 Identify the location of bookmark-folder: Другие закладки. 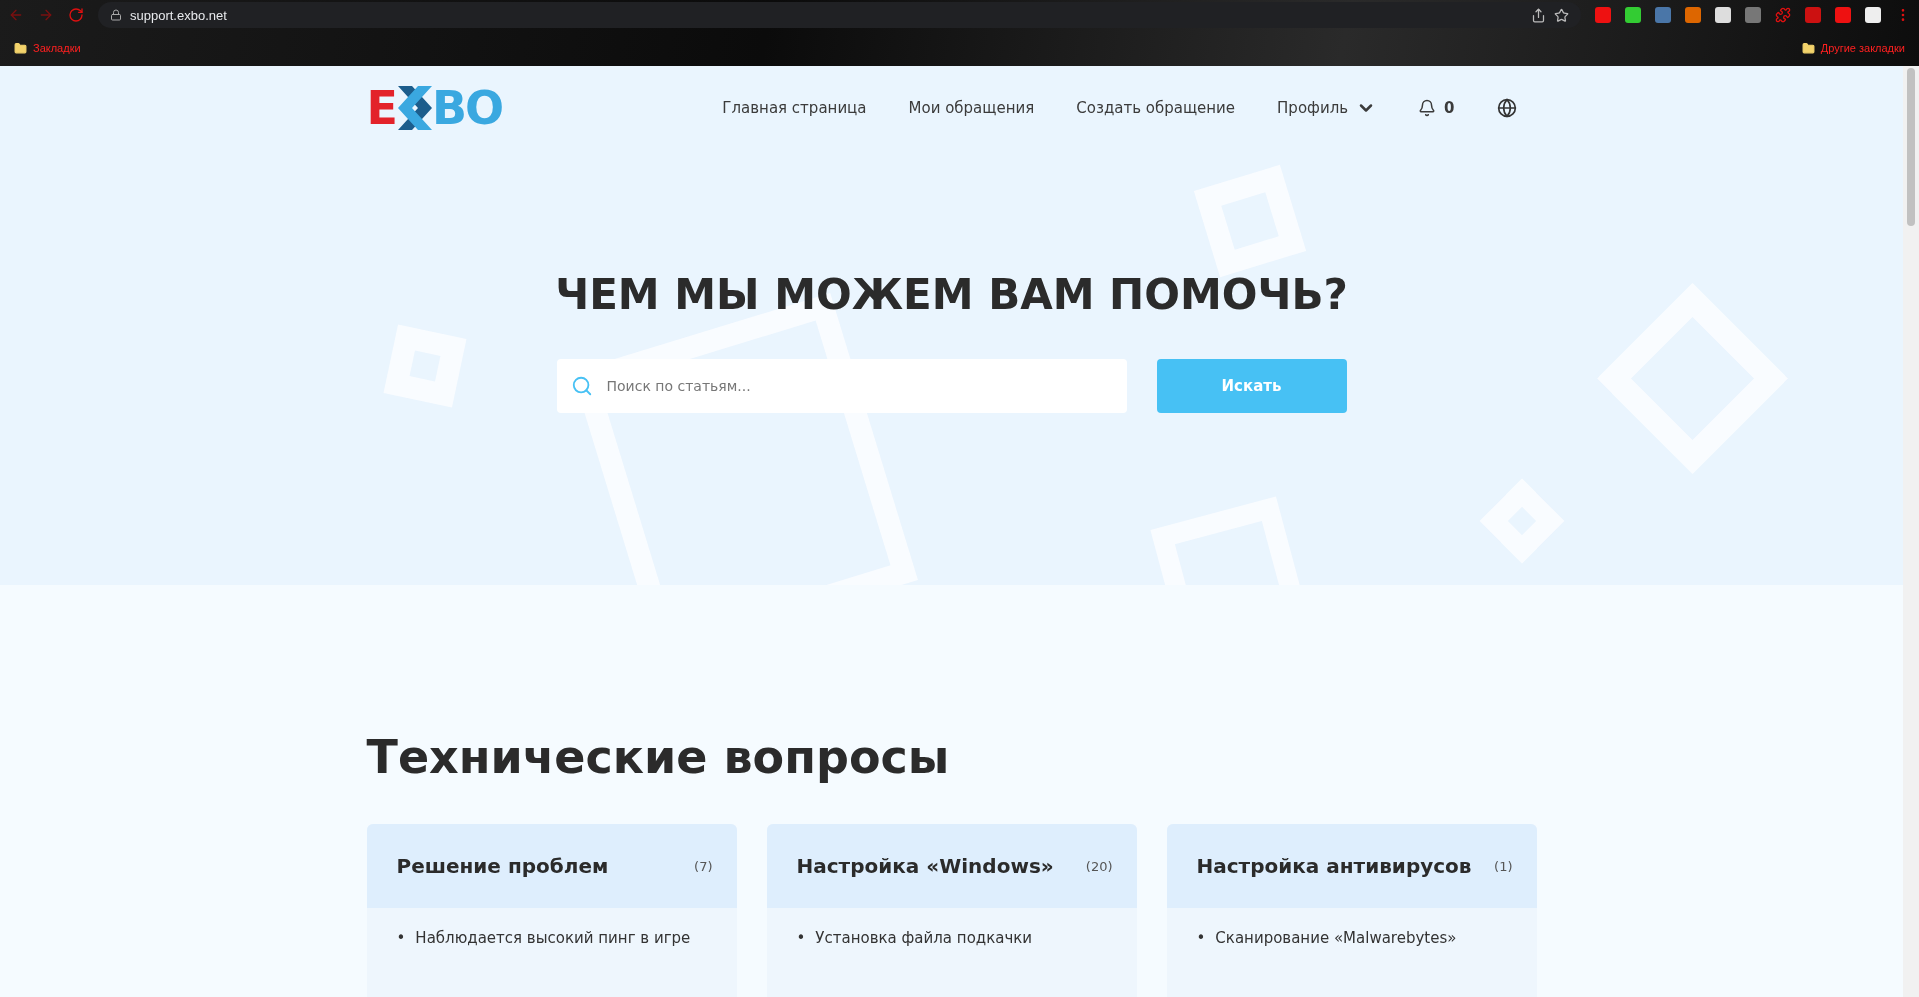
(1862, 48).